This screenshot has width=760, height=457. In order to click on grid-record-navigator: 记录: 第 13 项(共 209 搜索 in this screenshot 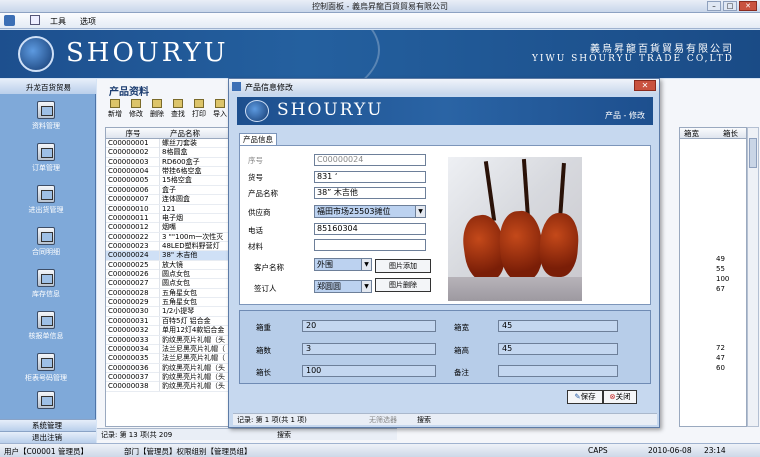, I will do `click(247, 434)`.